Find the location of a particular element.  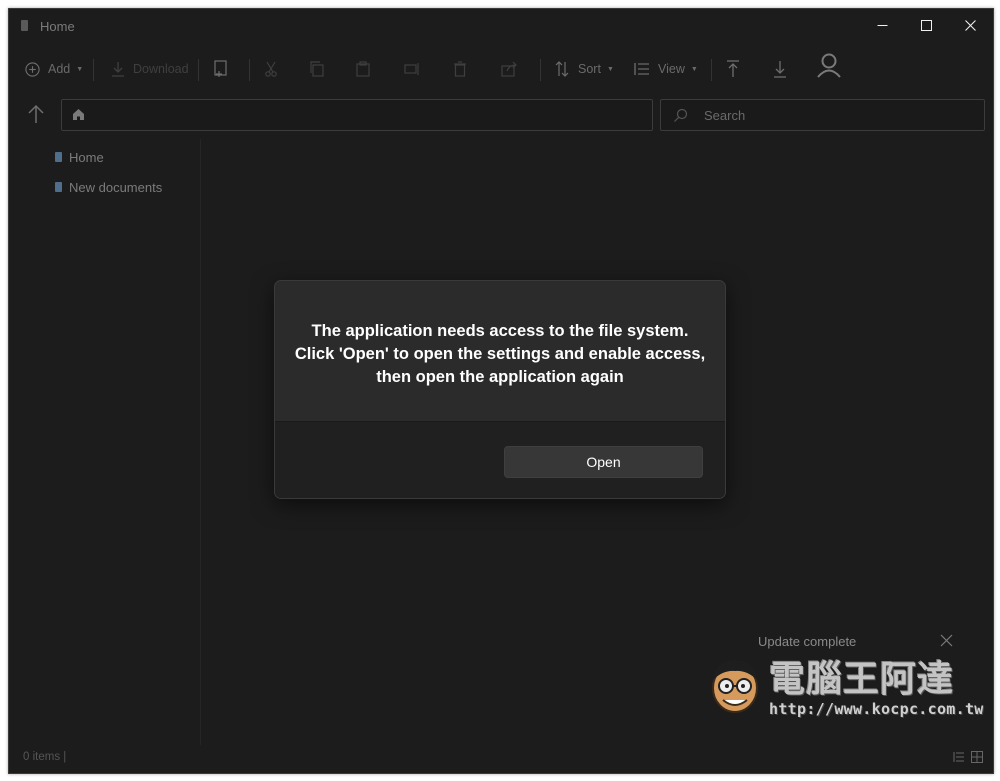

watermark-logo: 電腦王阿達 http://www.kocpc.com.tw is located at coordinates (843, 684).